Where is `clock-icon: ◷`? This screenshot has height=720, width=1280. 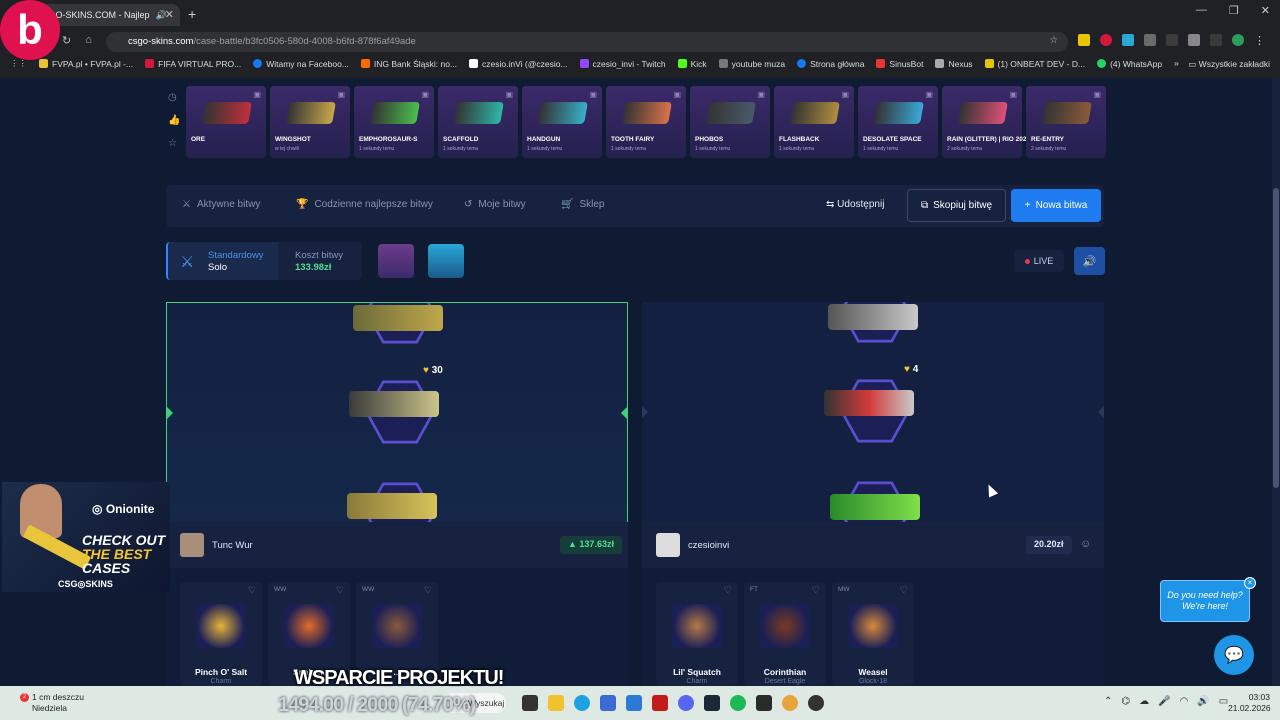 clock-icon: ◷ is located at coordinates (174, 97).